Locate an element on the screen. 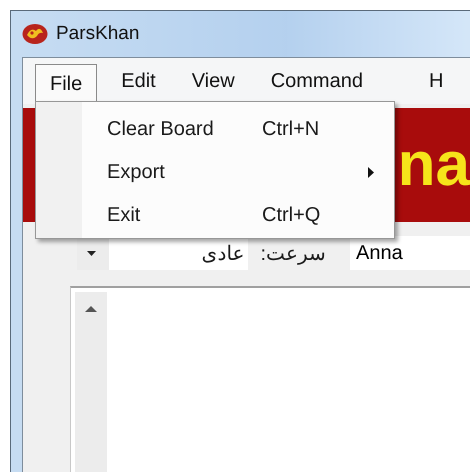  menu-item: H is located at coordinates (436, 81).